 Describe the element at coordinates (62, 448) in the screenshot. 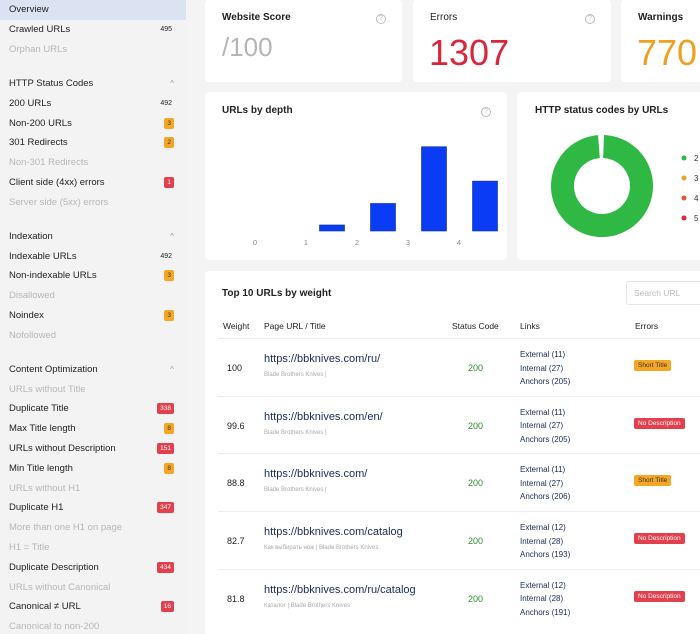

I see `sidebar-item-label: URLs without Description` at that location.